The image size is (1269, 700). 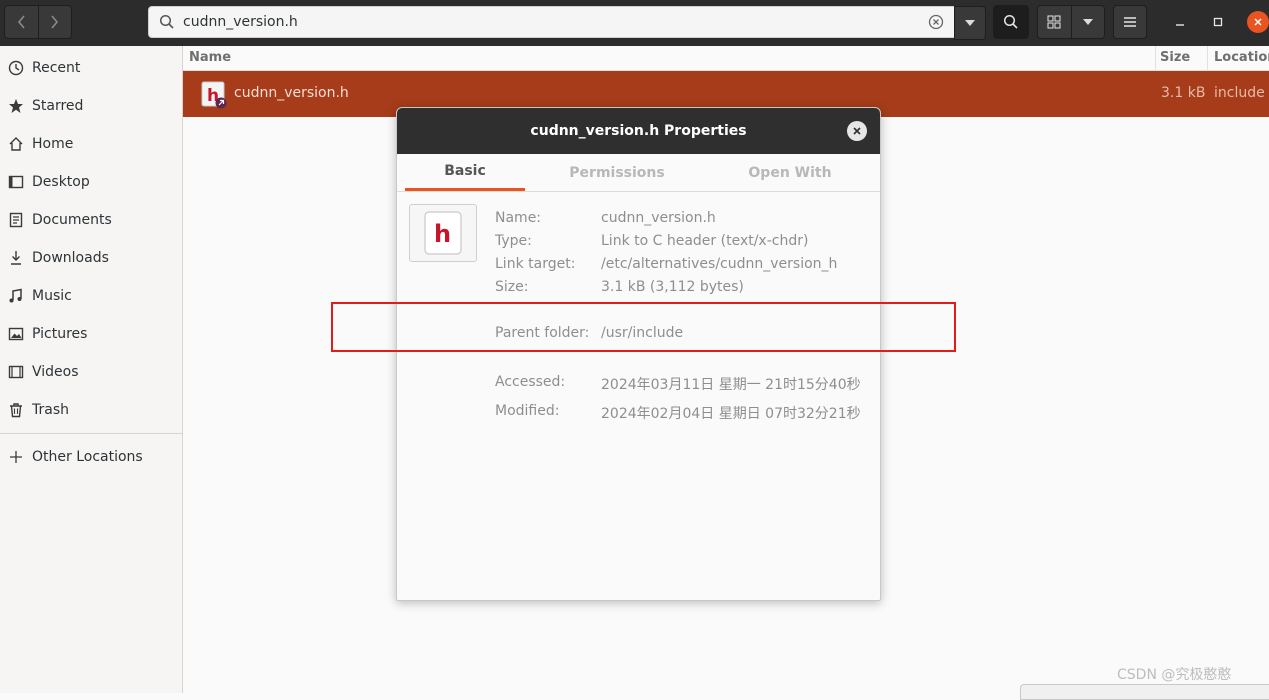 I want to click on dialog-tabs: Basic Permissions Open With, so click(x=638, y=173).